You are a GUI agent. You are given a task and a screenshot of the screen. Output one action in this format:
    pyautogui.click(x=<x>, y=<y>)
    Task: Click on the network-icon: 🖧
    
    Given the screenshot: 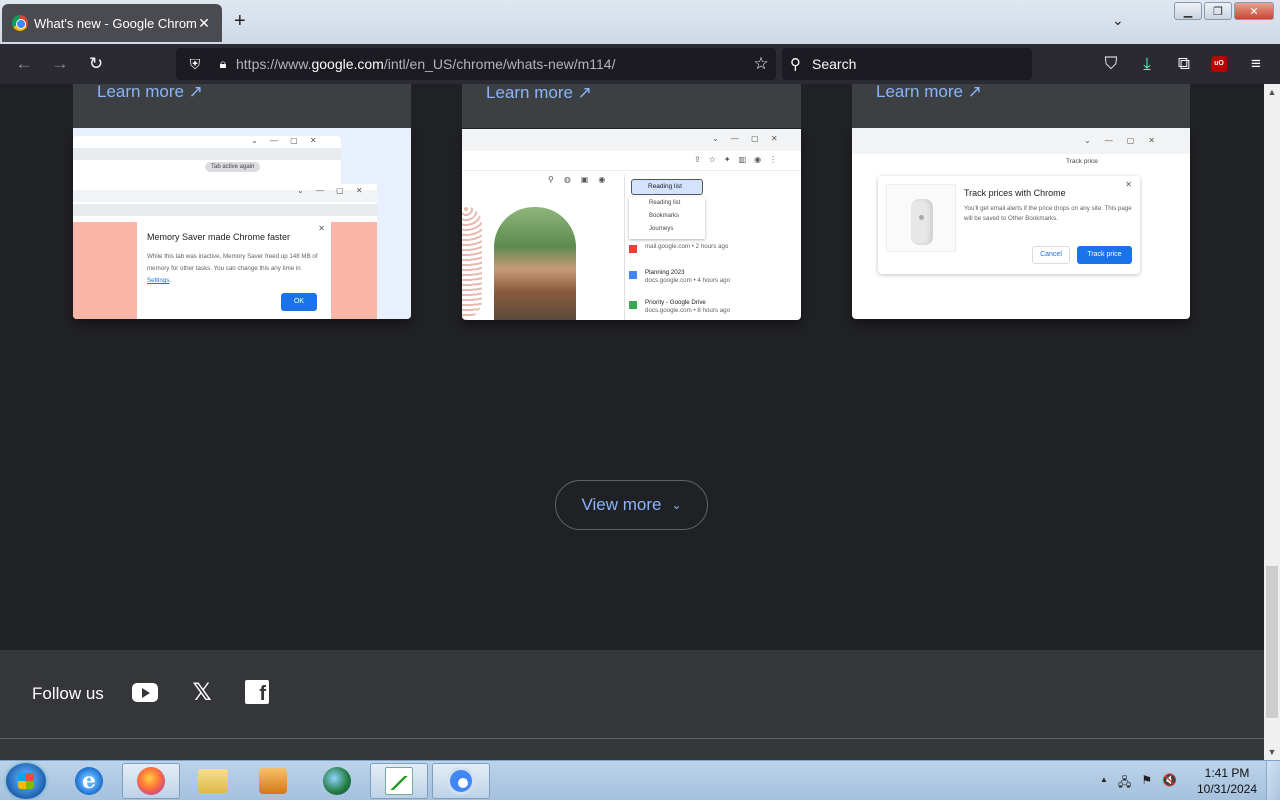 What is the action you would take?
    pyautogui.click(x=1124, y=783)
    